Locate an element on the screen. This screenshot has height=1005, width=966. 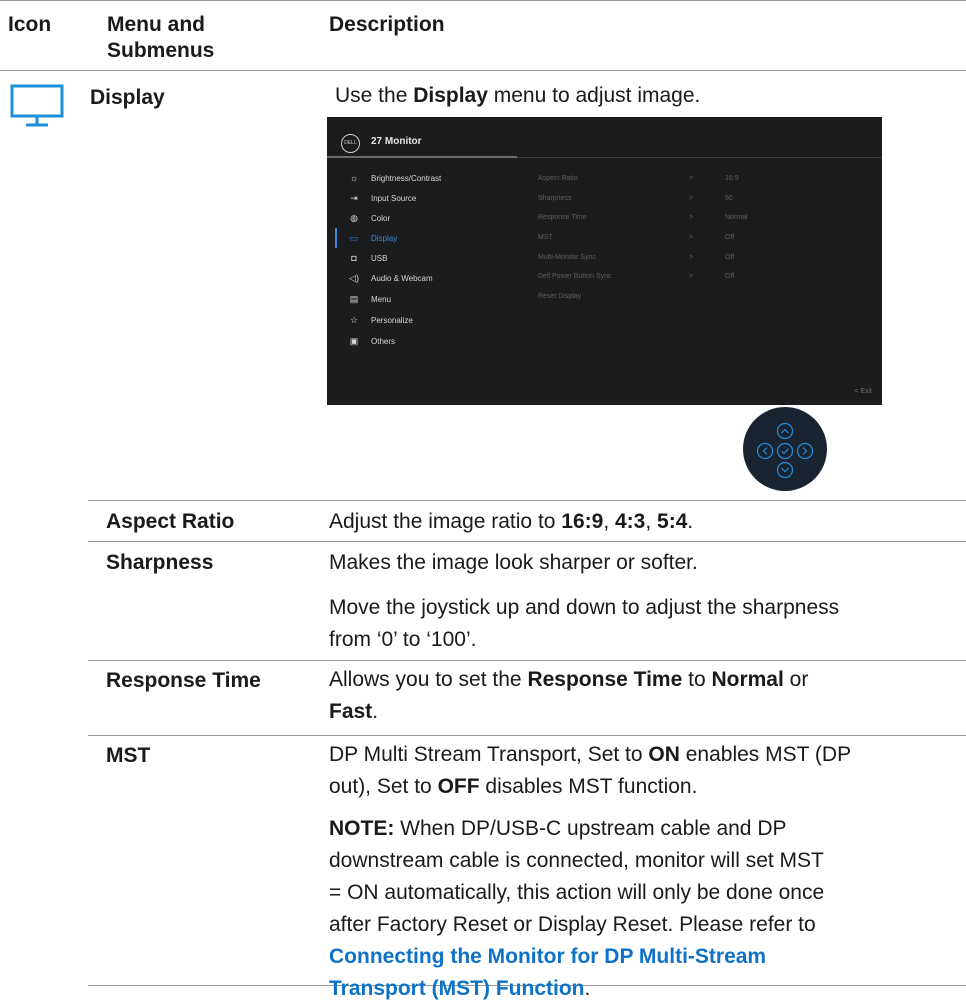
osd-menu-brightness: ☼ Brightness/Contrast is located at coordinates (394, 178).